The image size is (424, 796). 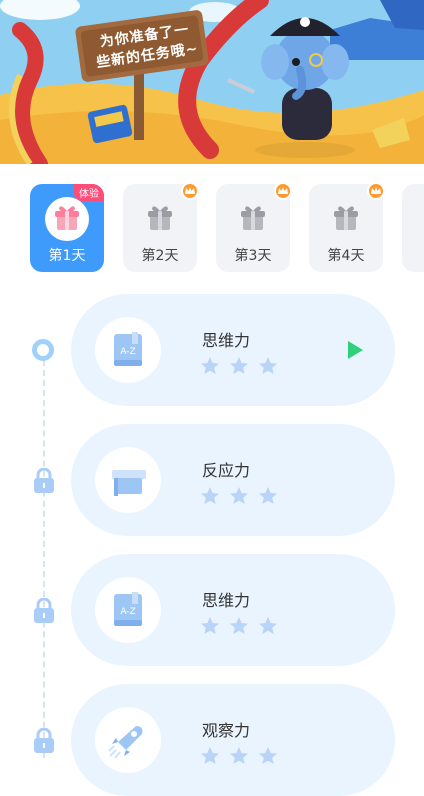 I want to click on day-tabs: 体验 第1天 第2天 第3天 第4天, so click(x=212, y=228).